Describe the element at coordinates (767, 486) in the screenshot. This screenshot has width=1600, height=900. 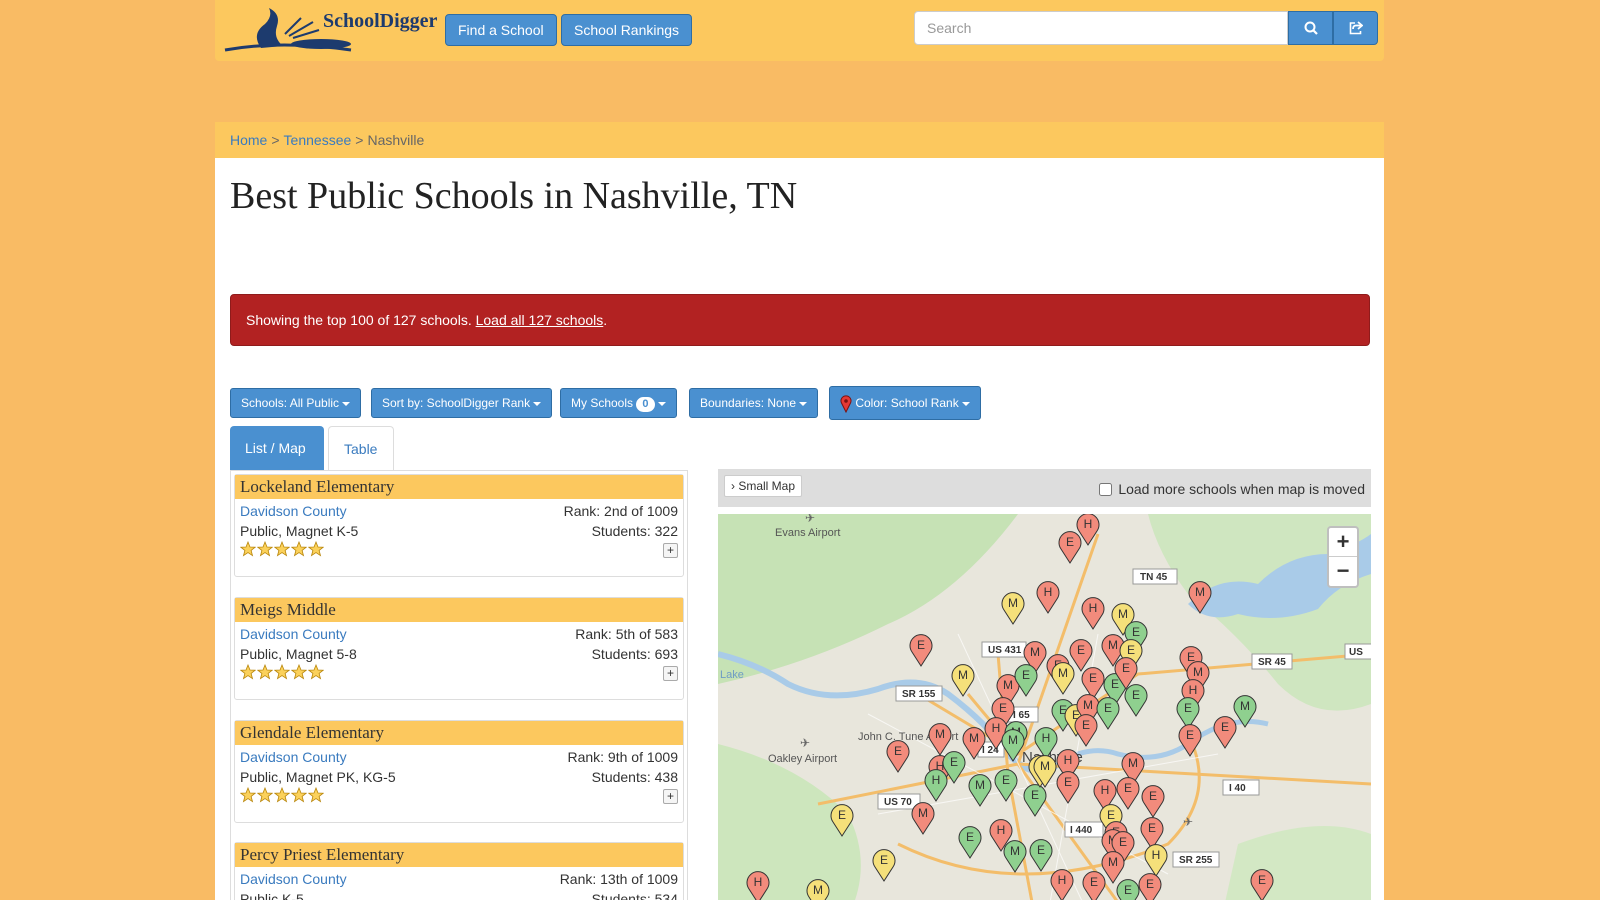
I see `small-map-label: Small Map` at that location.